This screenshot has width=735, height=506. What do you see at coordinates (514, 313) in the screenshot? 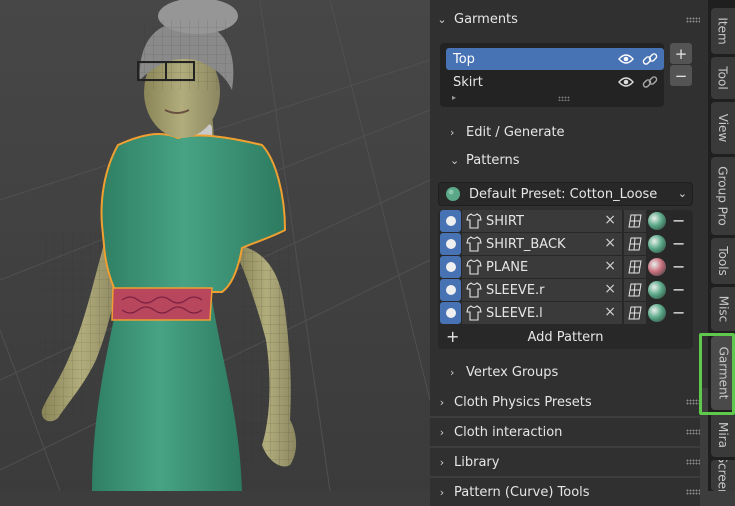
I see `pattern-name: SLEEVE.l` at bounding box center [514, 313].